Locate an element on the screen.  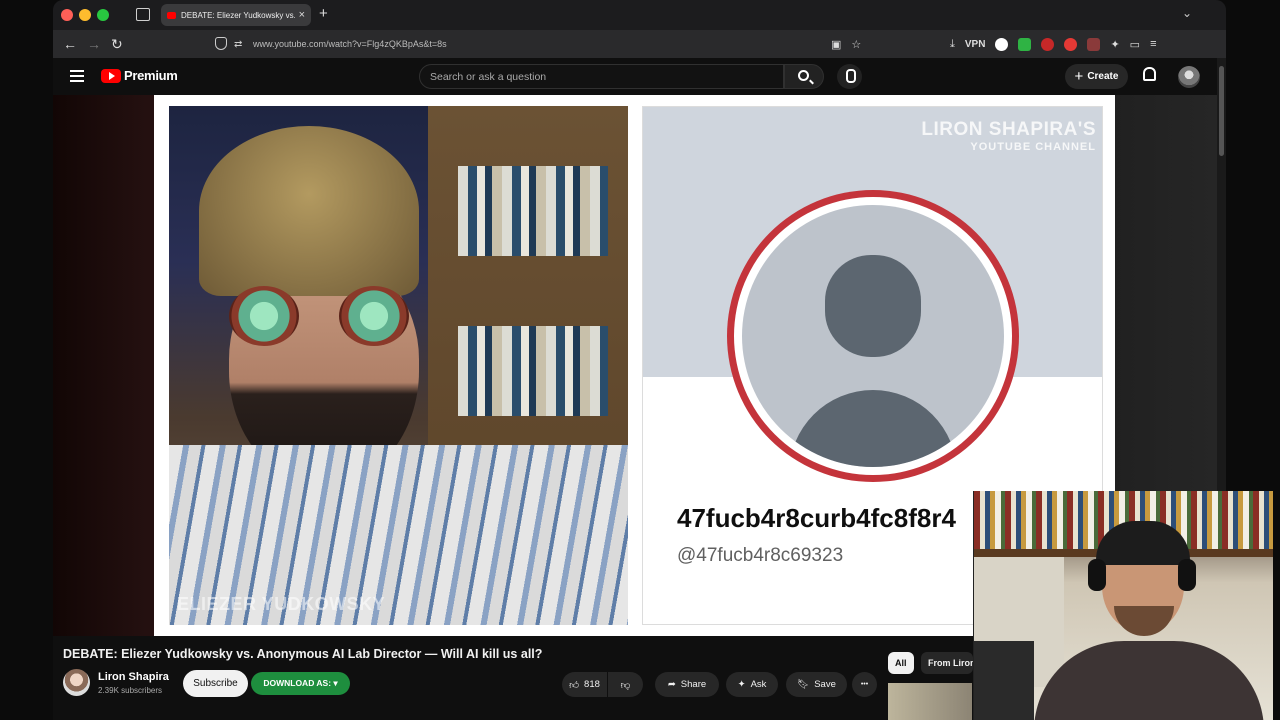
search-button is located at coordinates (804, 76).